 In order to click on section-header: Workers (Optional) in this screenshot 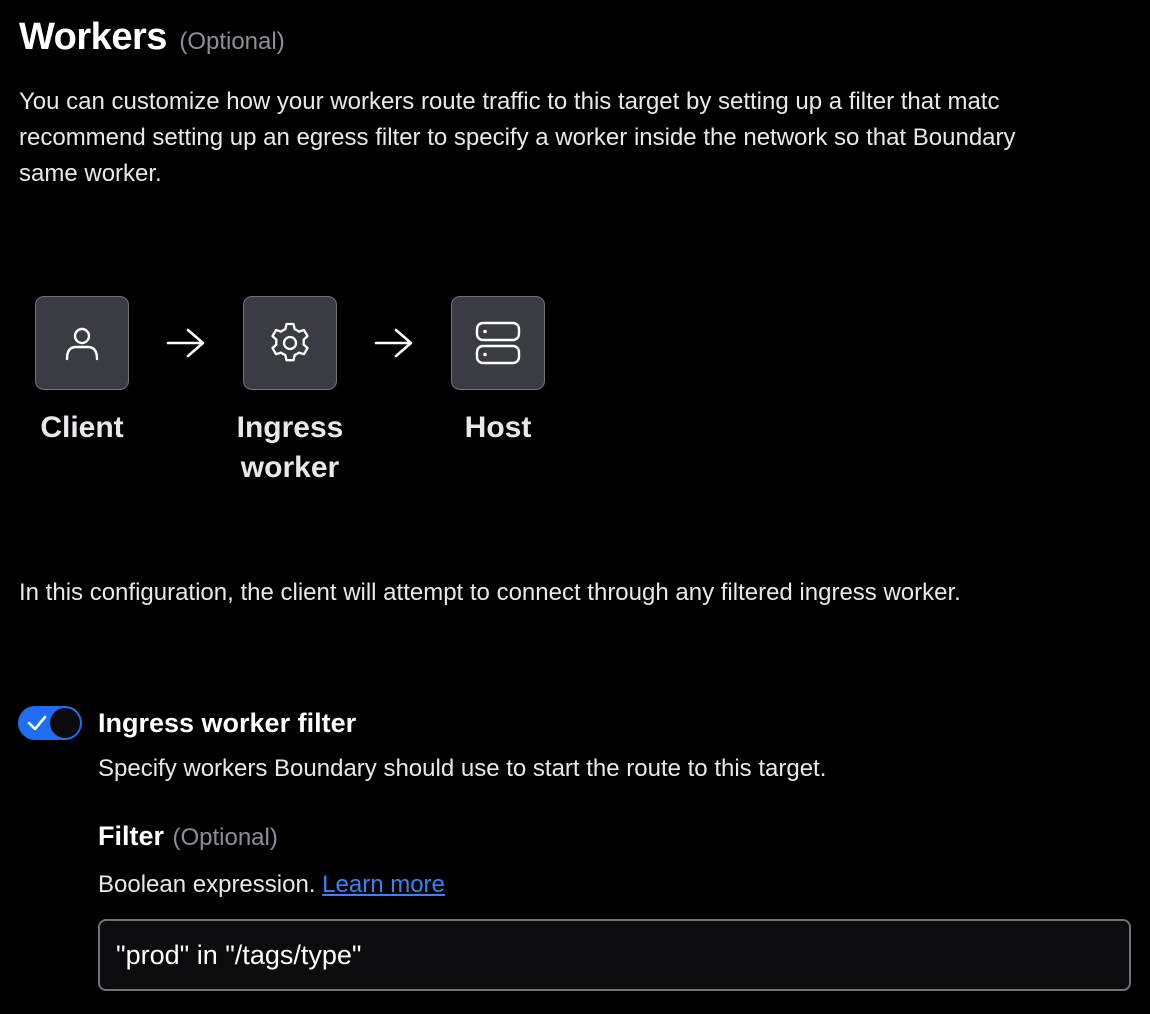, I will do `click(152, 37)`.